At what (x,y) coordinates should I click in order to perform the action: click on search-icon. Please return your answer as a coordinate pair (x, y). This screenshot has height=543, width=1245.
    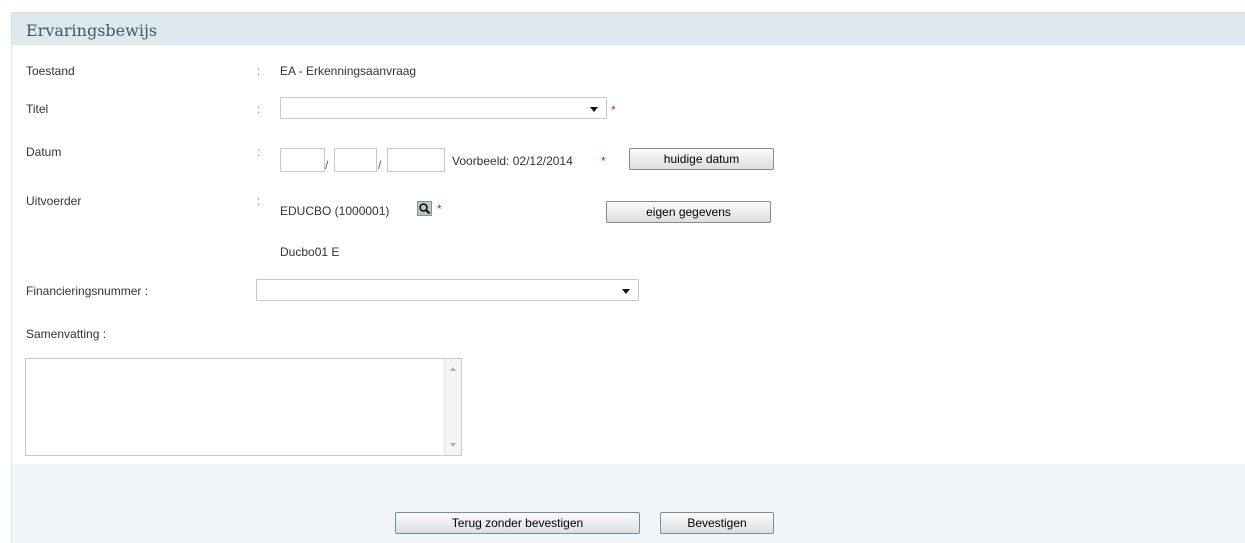
    Looking at the image, I should click on (424, 208).